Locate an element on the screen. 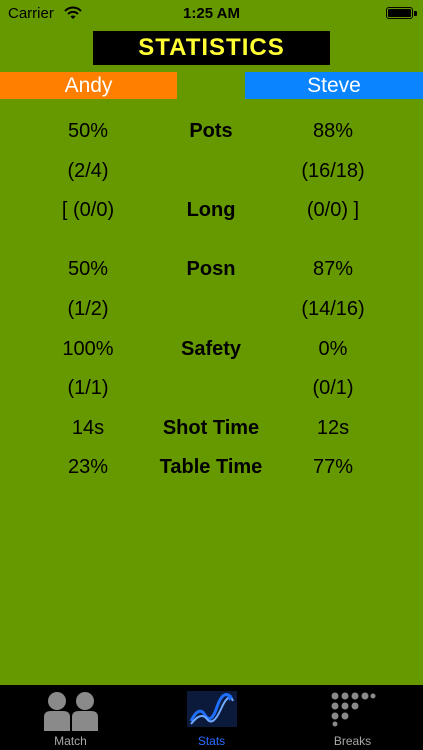 The height and width of the screenshot is (750, 423). stat-row-table-time: 23% Table Time 77% is located at coordinates (211, 467).